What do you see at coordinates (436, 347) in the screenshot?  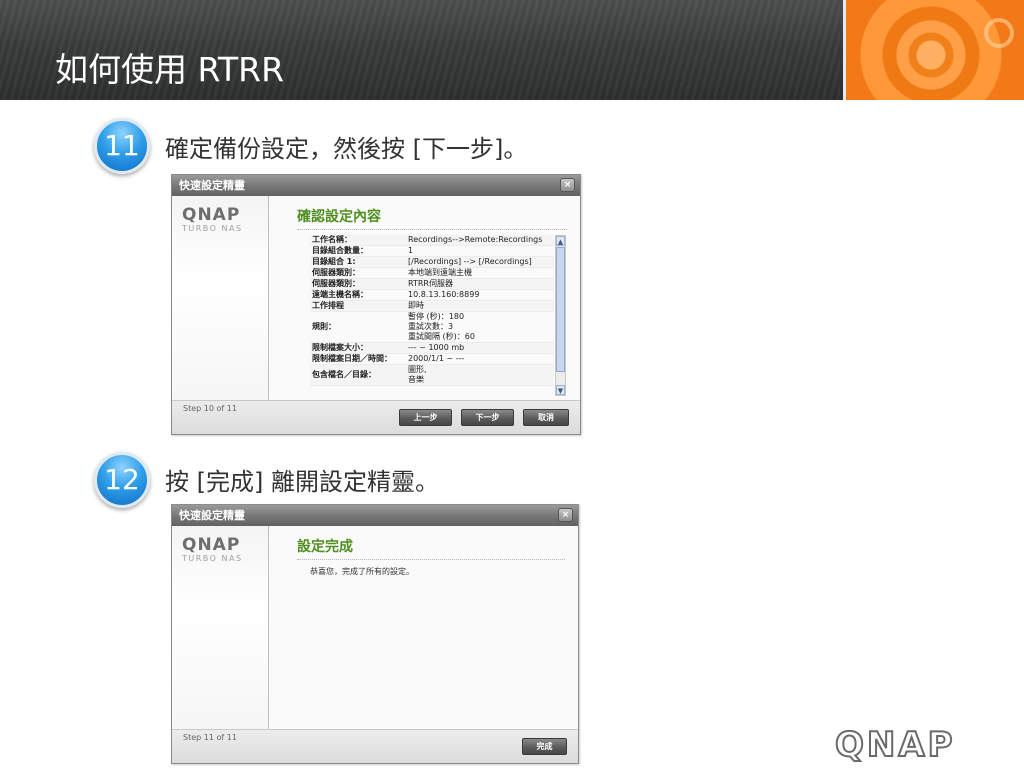 I see `setting-value: --- ~ 1000 mb` at bounding box center [436, 347].